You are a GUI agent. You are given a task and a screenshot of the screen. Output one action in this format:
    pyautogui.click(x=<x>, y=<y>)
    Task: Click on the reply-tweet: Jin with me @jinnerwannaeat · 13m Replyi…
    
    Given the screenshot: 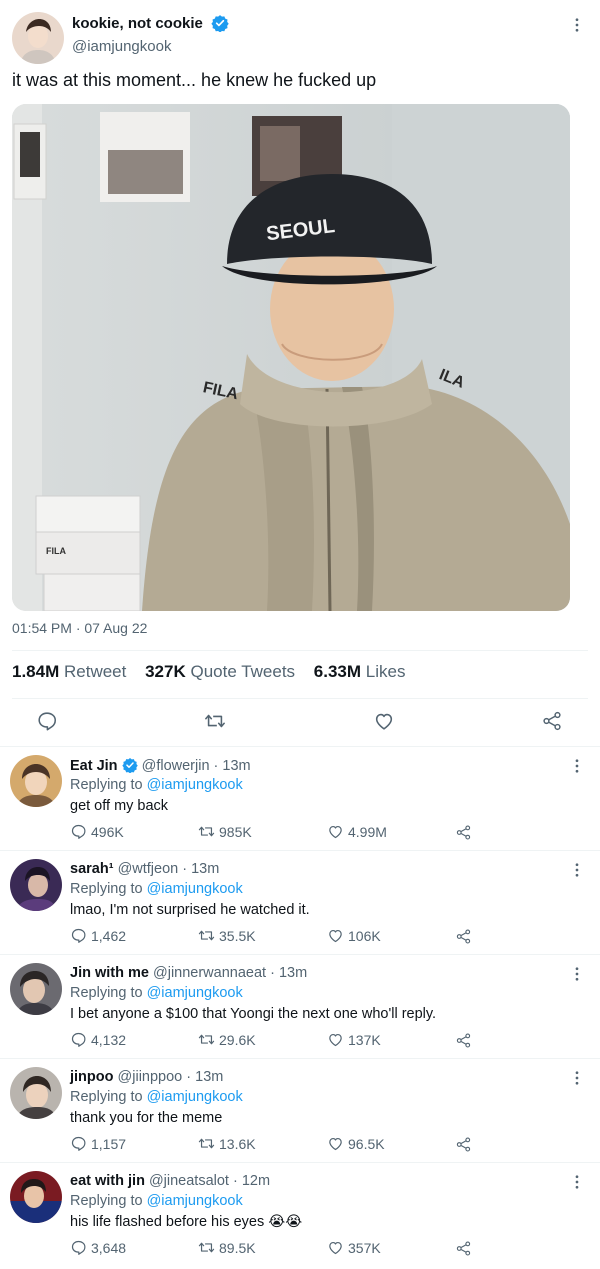 What is the action you would take?
    pyautogui.click(x=300, y=1006)
    